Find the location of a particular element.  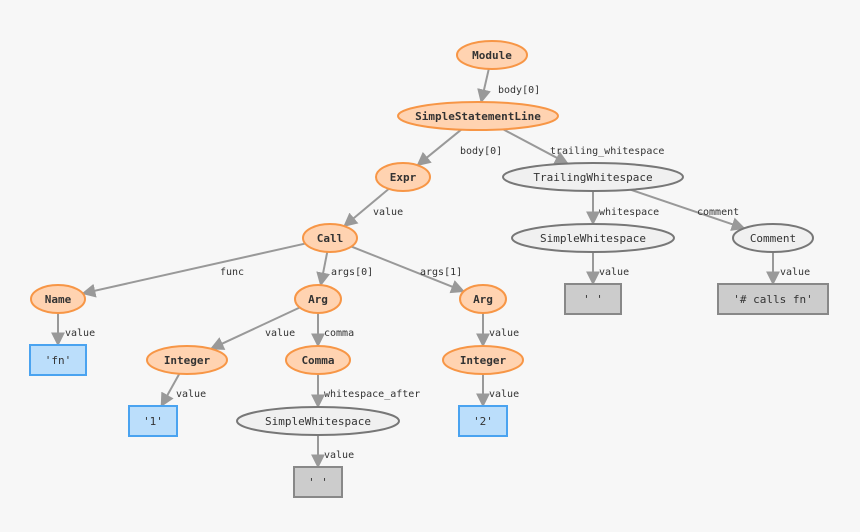

node-integer-0-value: '1' is located at coordinates (153, 421).